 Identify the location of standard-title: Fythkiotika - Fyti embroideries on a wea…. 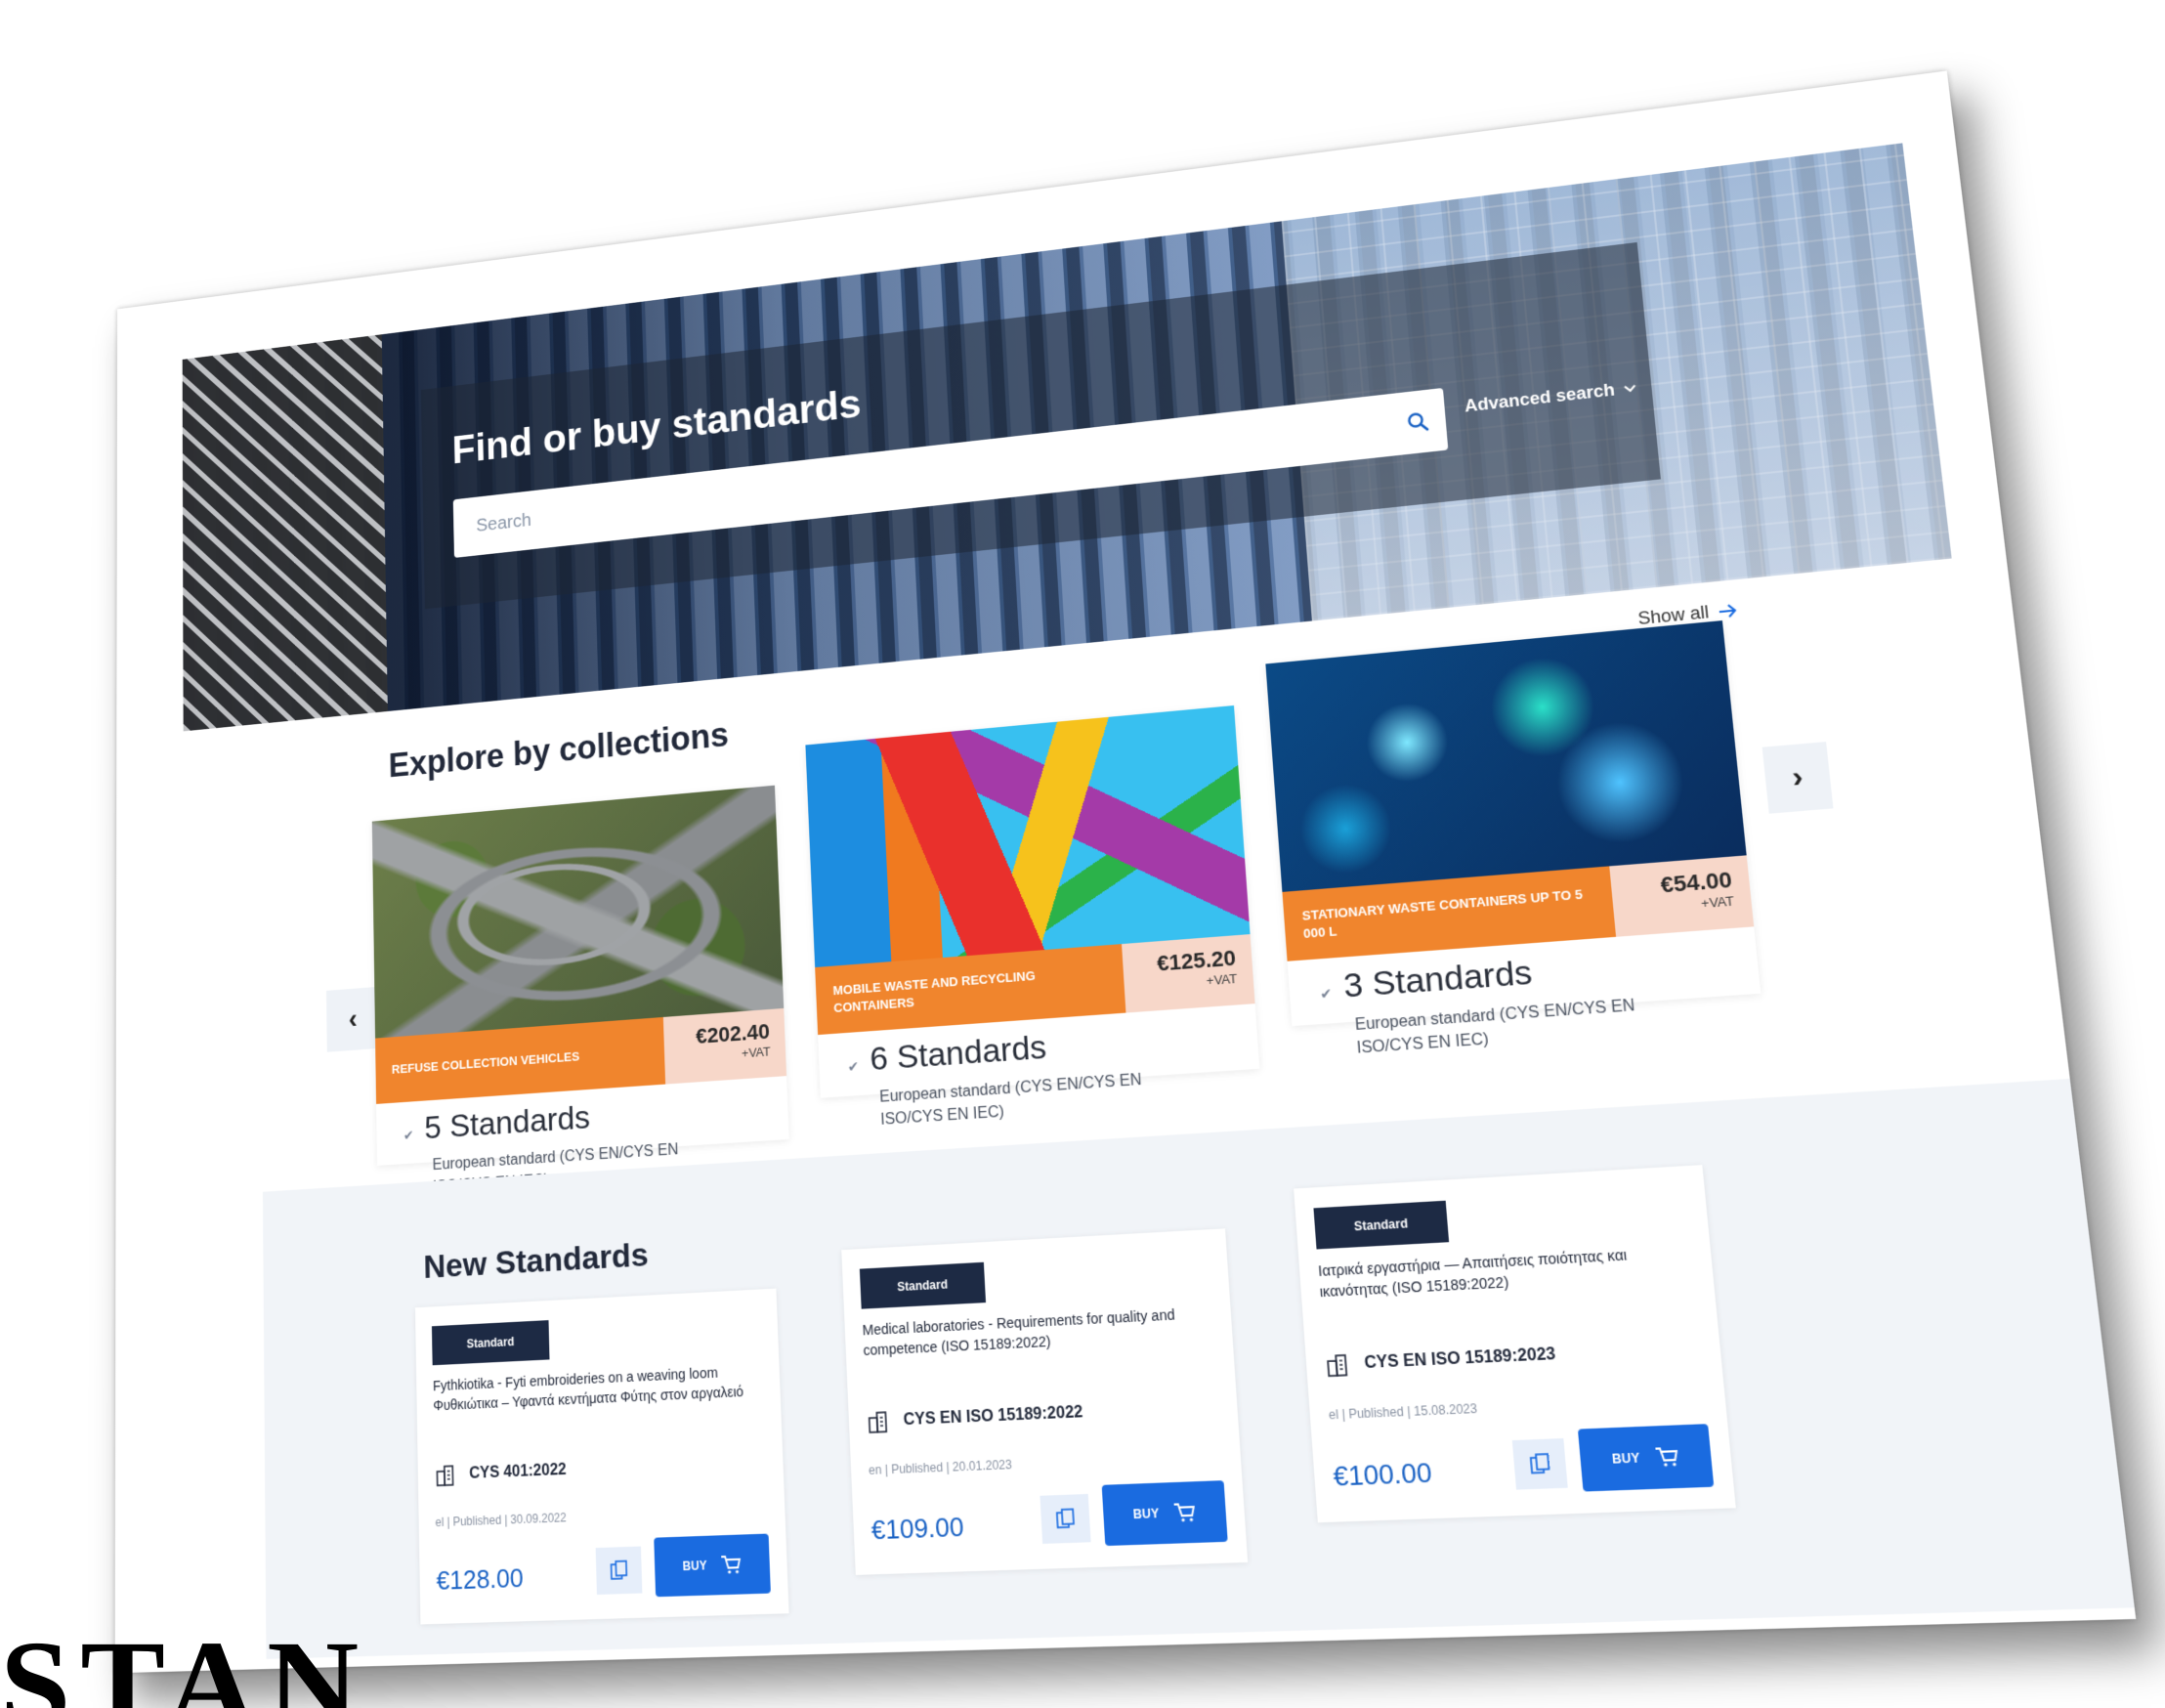
(596, 1388).